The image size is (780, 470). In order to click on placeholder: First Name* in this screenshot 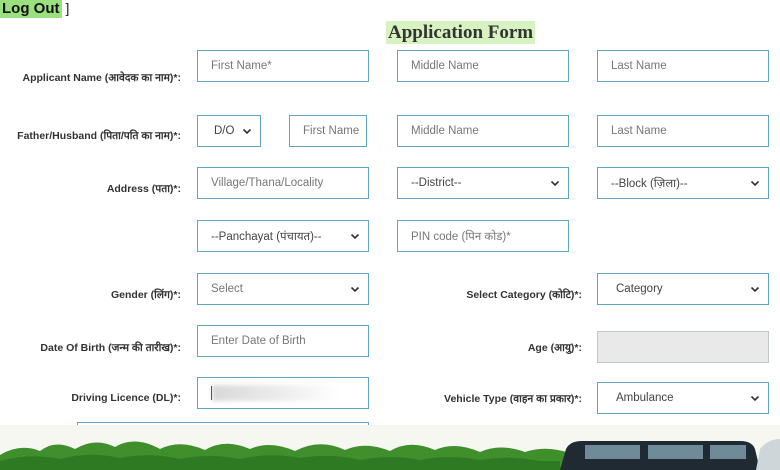, I will do `click(241, 66)`.